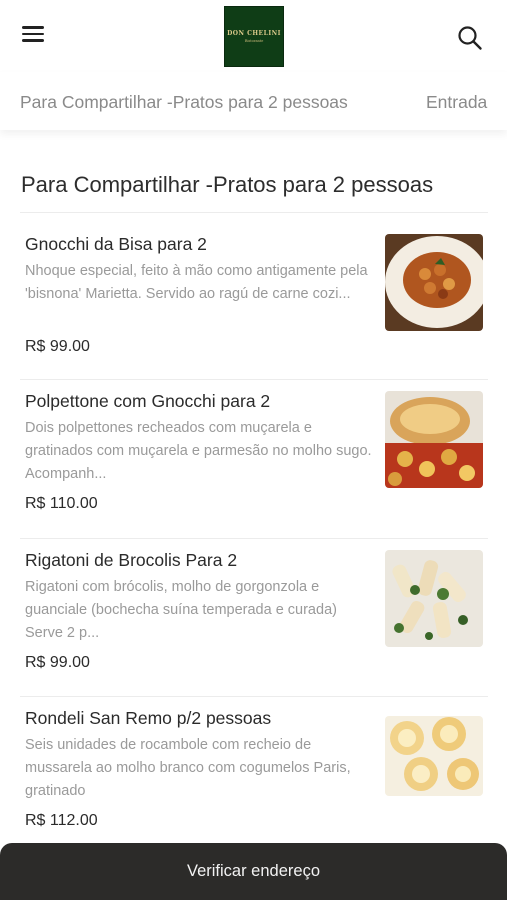 The width and height of the screenshot is (507, 900). I want to click on logo-subtitle: Ristorante, so click(254, 41).